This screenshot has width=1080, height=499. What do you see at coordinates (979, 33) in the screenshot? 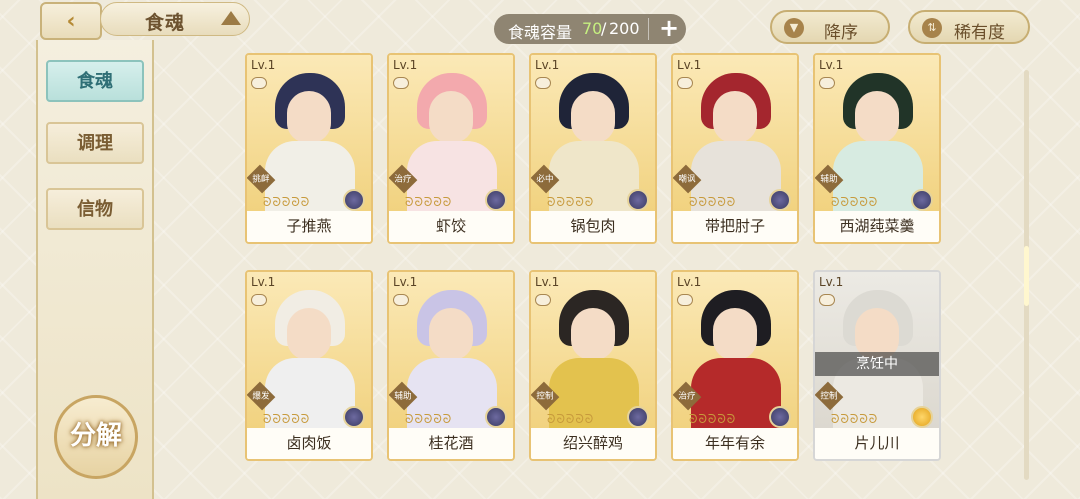
I see `sort-rarity-label: 稀有度` at bounding box center [979, 33].